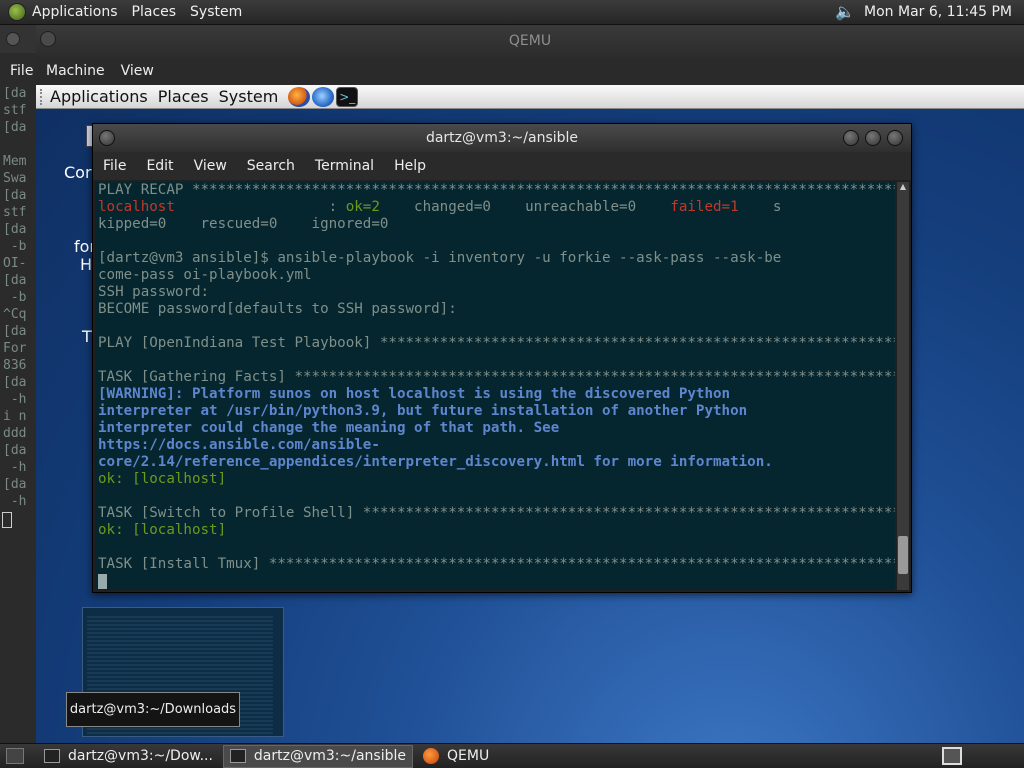  I want to click on terminal-line: kipped=0 rescued=0 ignored=0, so click(495, 224).